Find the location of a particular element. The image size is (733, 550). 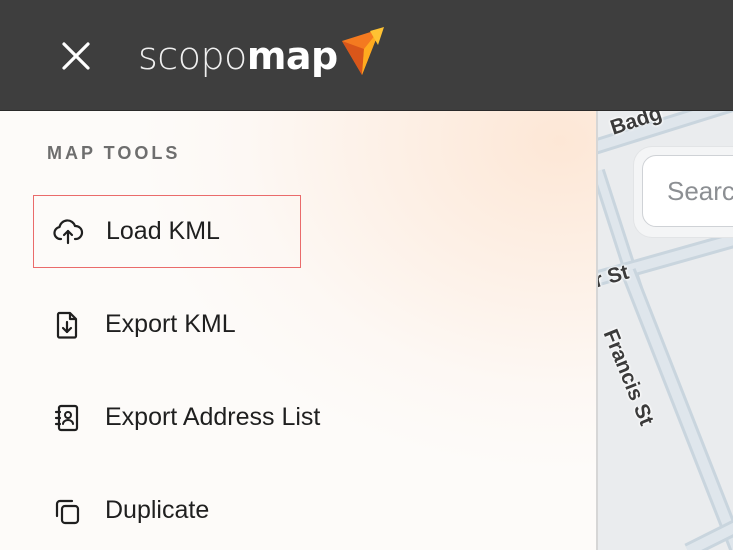

duplicate-icon is located at coordinates (67, 511).